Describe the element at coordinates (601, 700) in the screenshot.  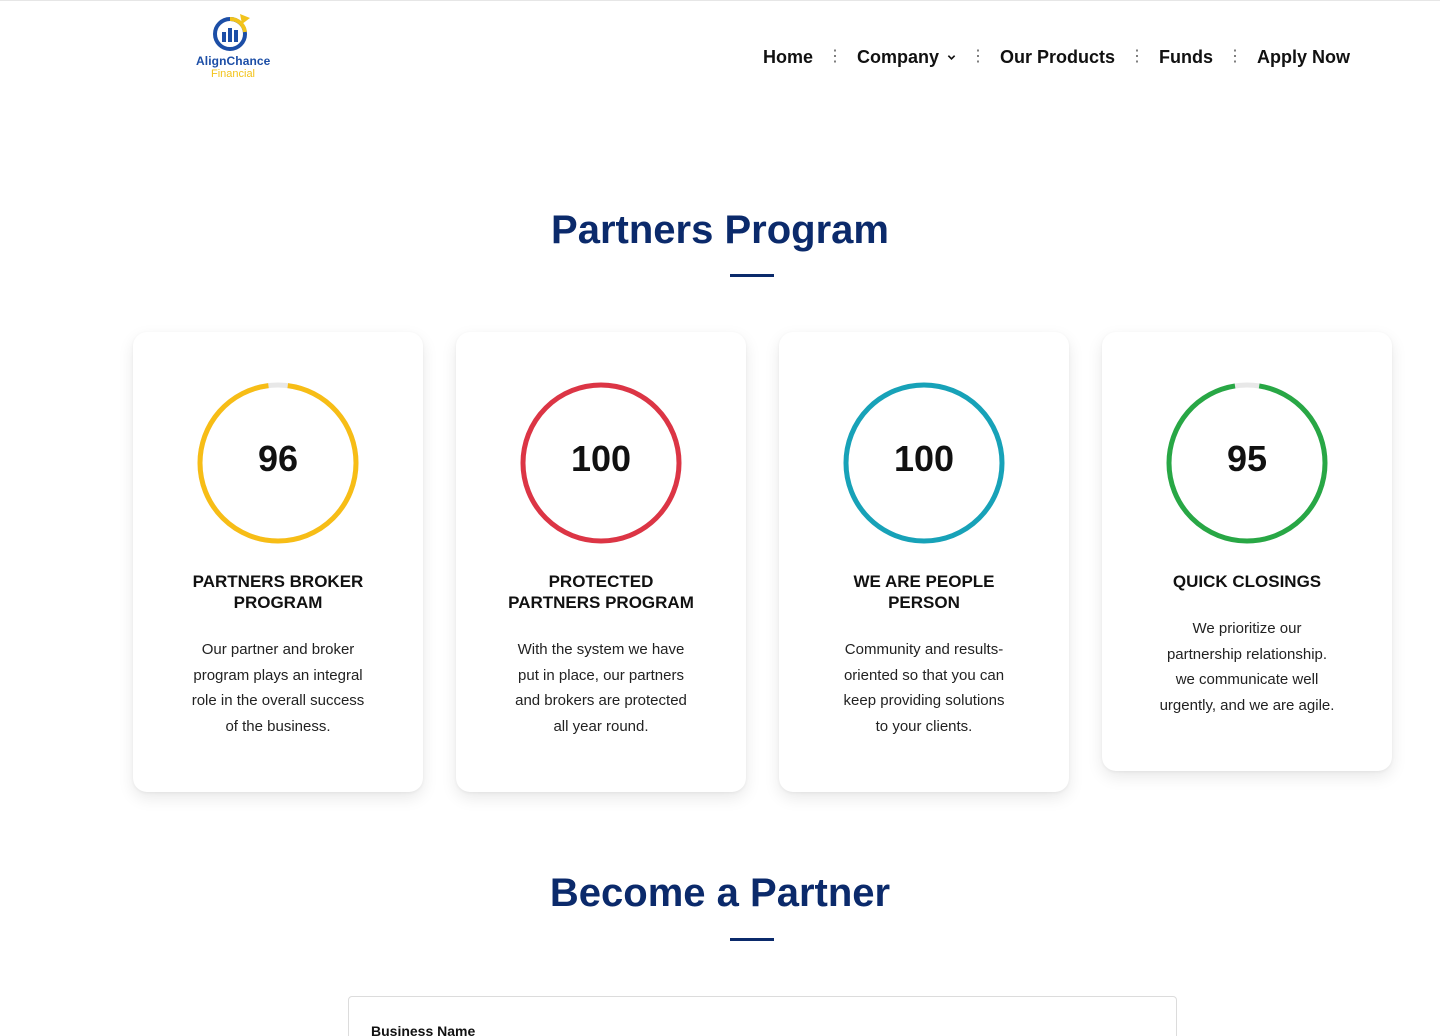
I see `card-text-line: and brokers are protected` at that location.